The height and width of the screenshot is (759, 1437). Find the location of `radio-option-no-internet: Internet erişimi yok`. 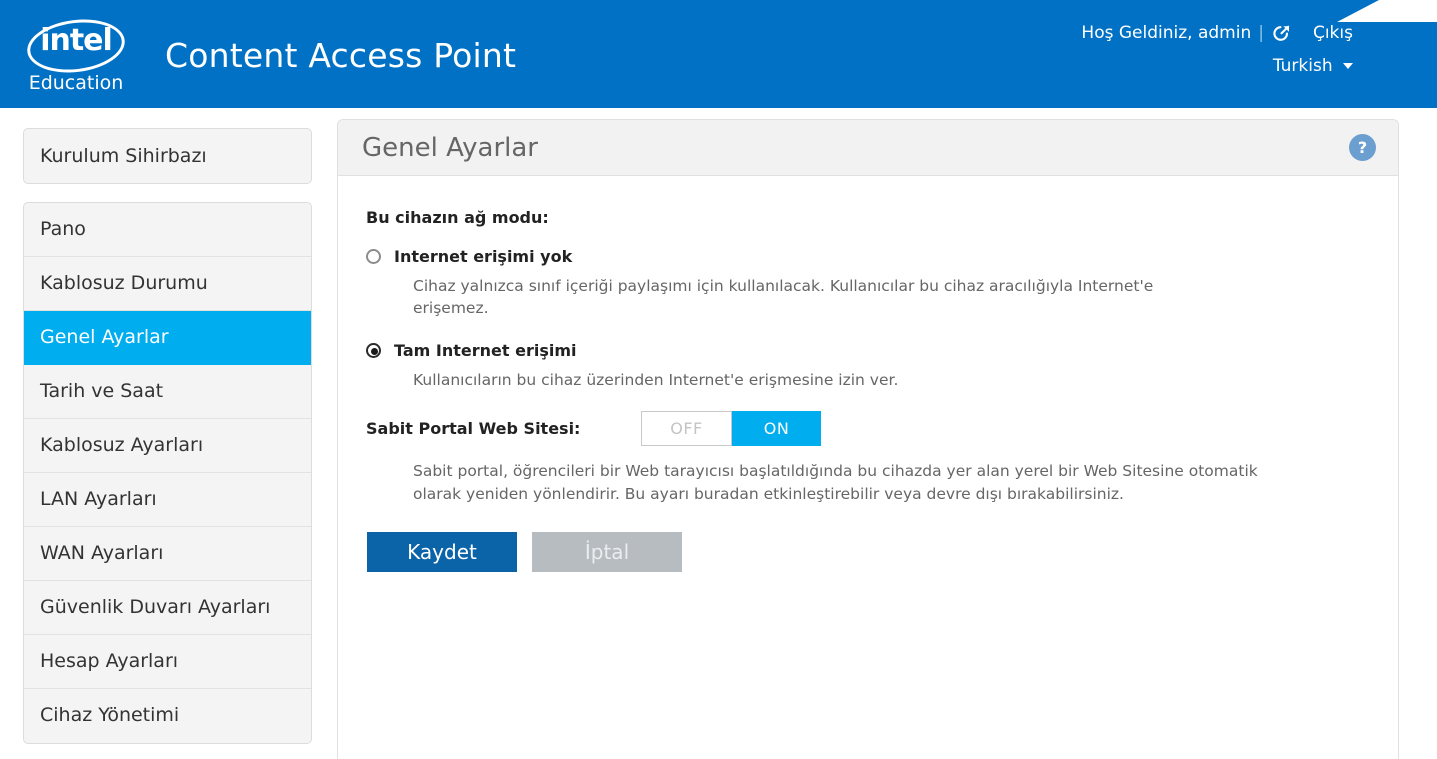

radio-option-no-internet: Internet erişimi yok is located at coordinates (868, 256).